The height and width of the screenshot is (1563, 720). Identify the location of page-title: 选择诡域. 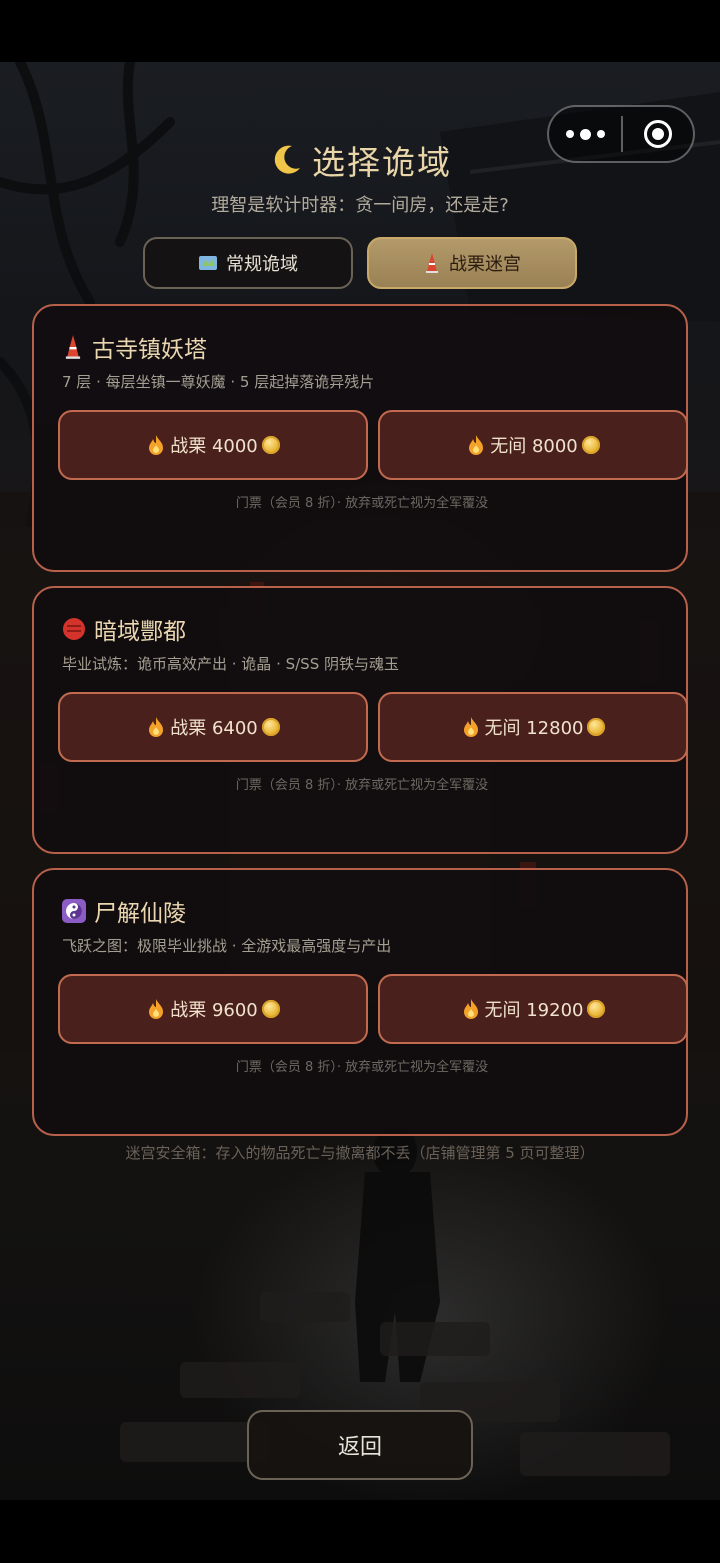
(360, 160).